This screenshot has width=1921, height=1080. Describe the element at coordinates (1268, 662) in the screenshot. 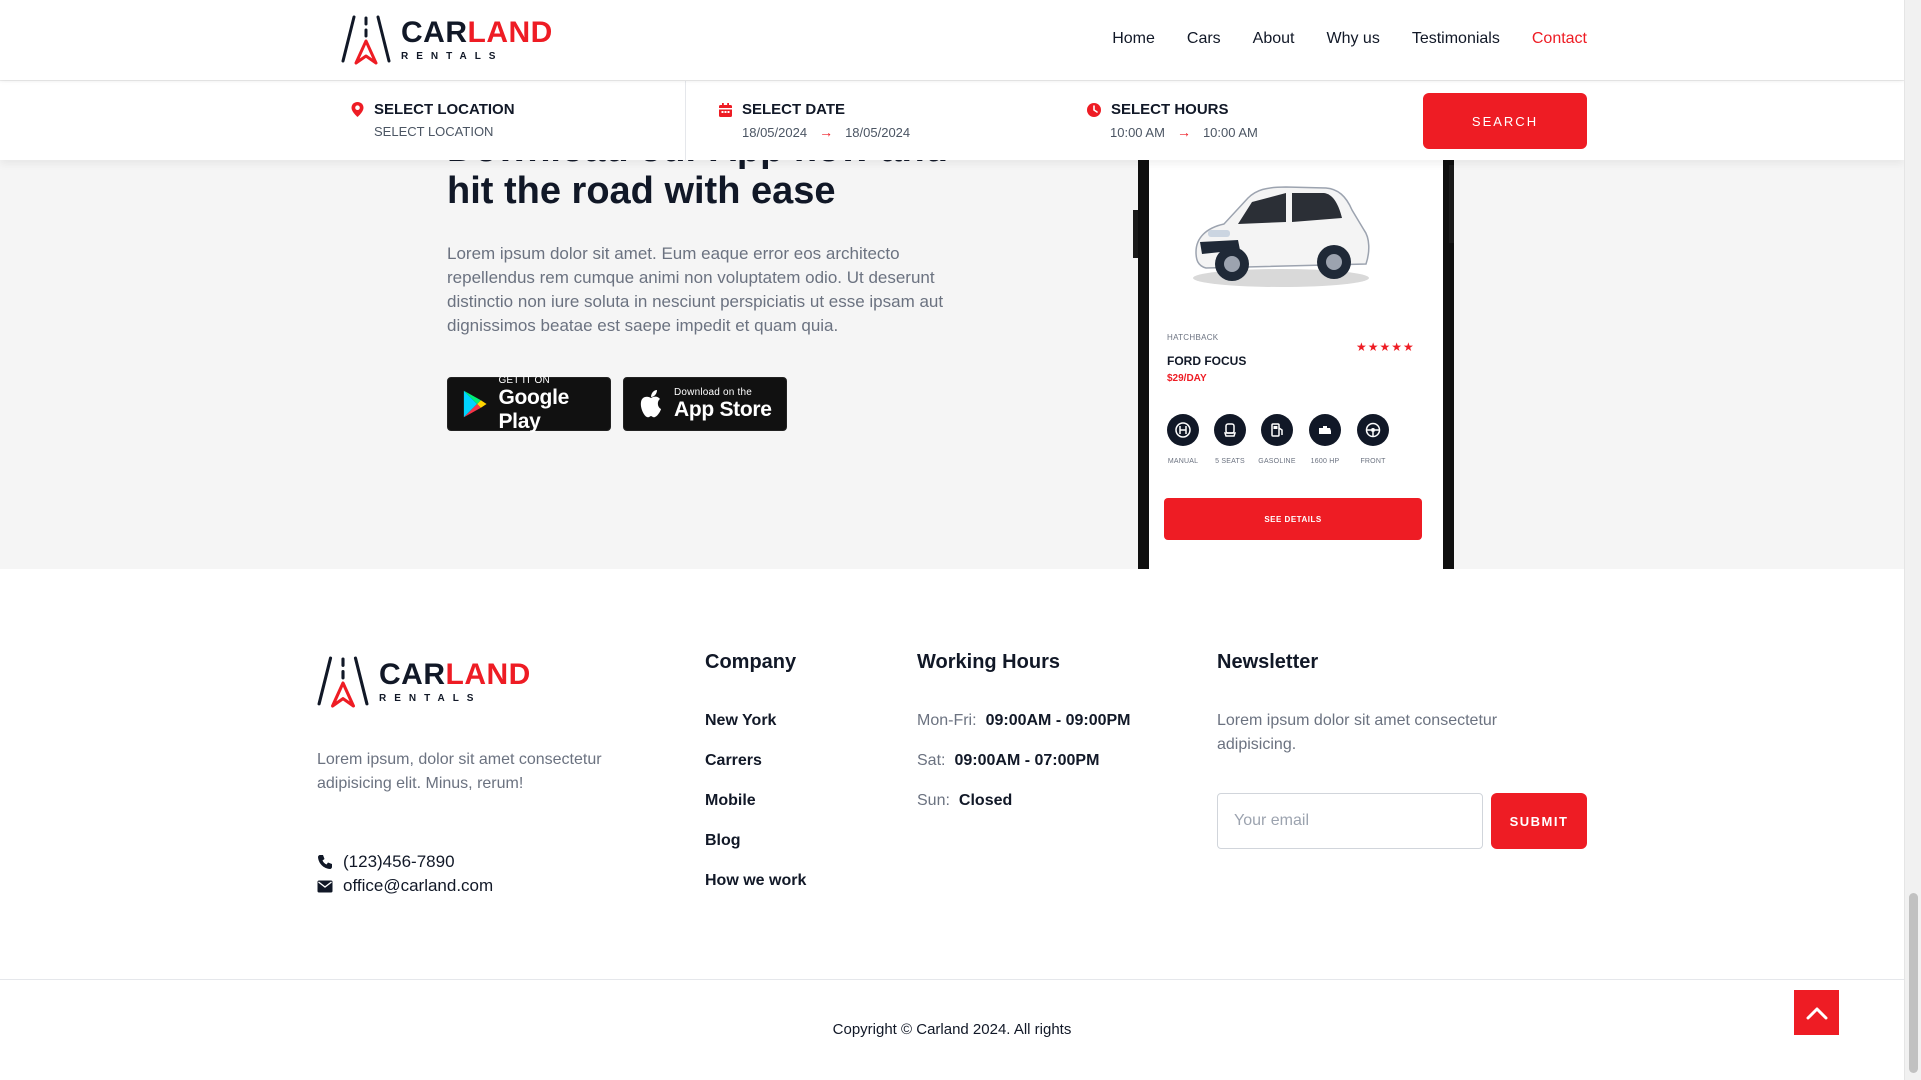

I see `newsletter-title: Newsletter` at that location.